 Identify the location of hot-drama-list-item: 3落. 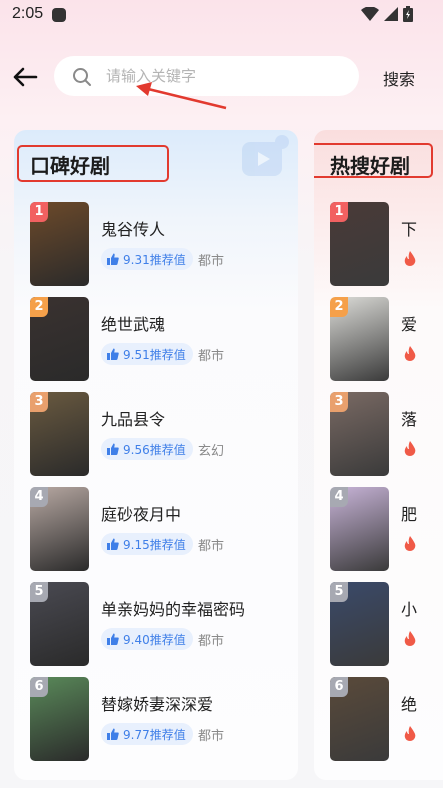
(386, 435).